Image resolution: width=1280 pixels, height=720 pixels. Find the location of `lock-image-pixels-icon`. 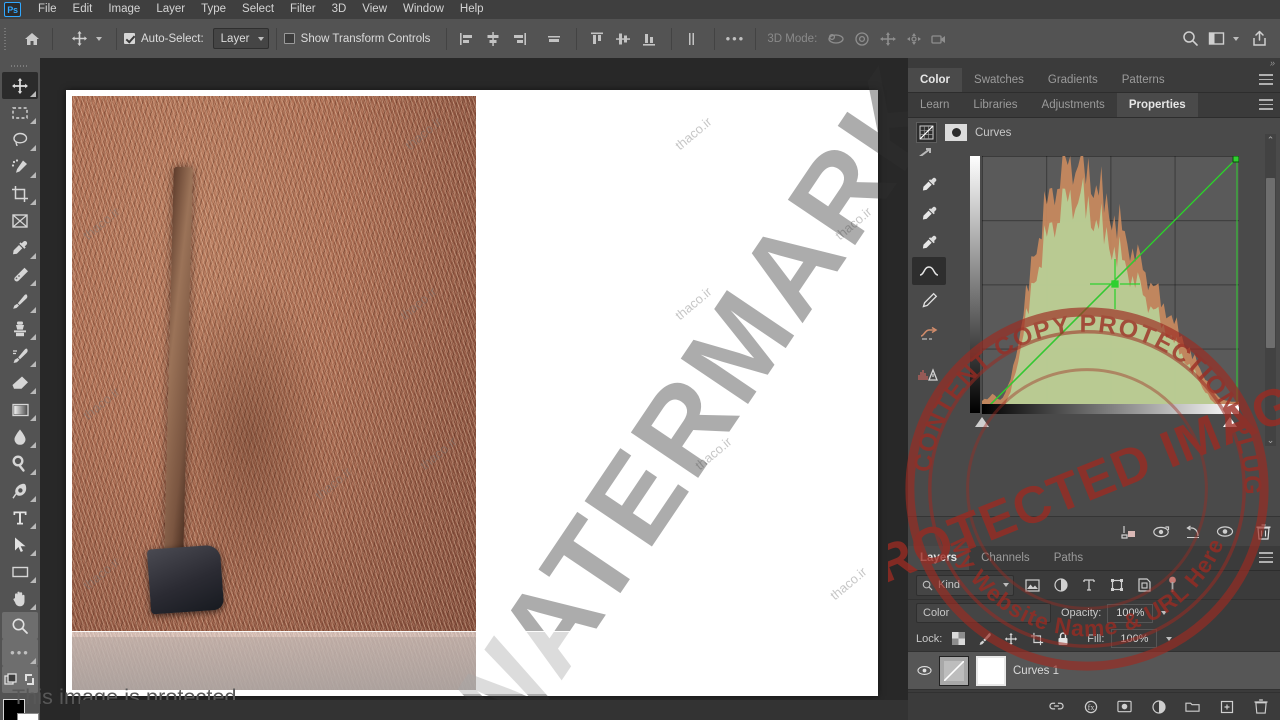

lock-image-pixels-icon is located at coordinates (984, 638).